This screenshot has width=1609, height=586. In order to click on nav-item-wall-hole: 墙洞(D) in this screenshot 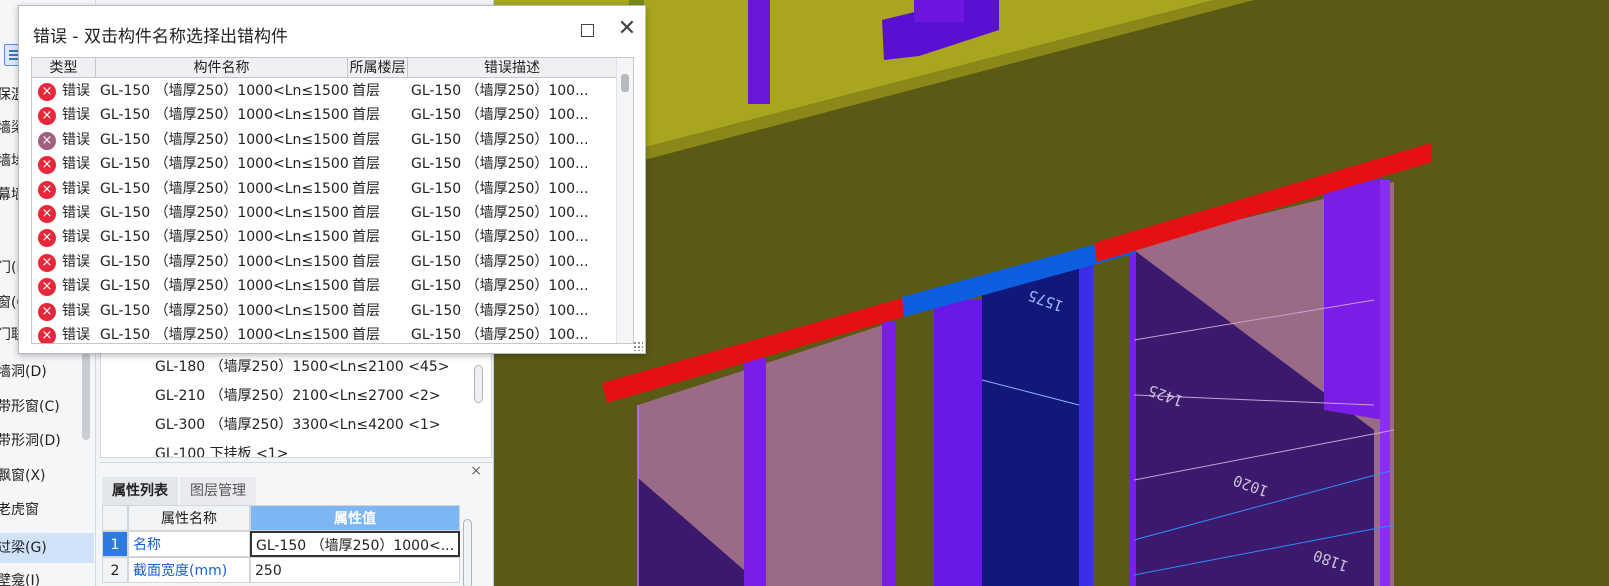, I will do `click(47, 372)`.